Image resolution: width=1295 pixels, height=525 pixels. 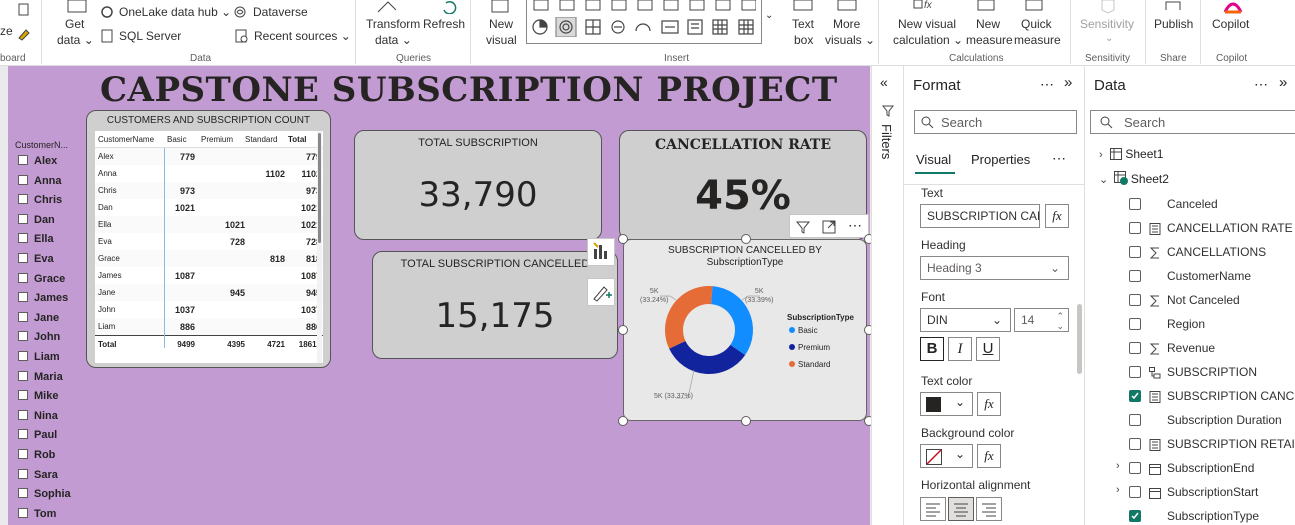 I want to click on slicer-item: Paul, so click(x=37, y=436).